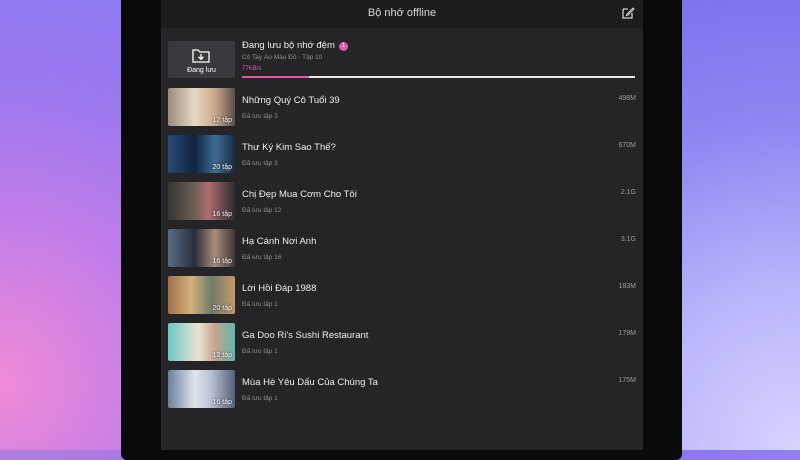 The width and height of the screenshot is (800, 460). Describe the element at coordinates (627, 145) in the screenshot. I see `item-size: 670M` at that location.